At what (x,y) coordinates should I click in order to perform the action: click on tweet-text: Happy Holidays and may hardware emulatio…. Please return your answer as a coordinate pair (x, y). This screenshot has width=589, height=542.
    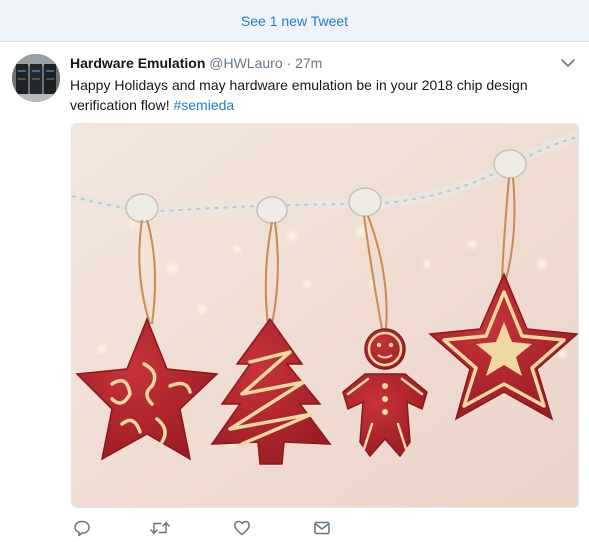
    Looking at the image, I should click on (320, 95).